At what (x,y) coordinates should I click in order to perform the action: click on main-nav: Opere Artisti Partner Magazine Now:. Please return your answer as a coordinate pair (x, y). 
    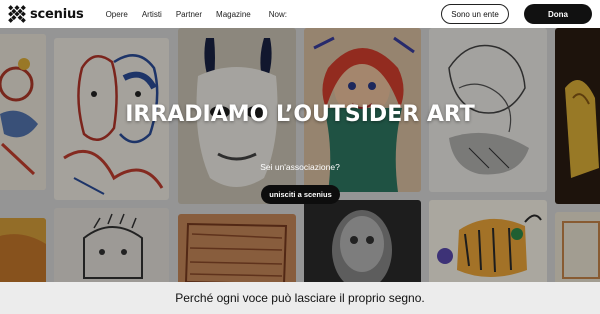
    Looking at the image, I should click on (196, 14).